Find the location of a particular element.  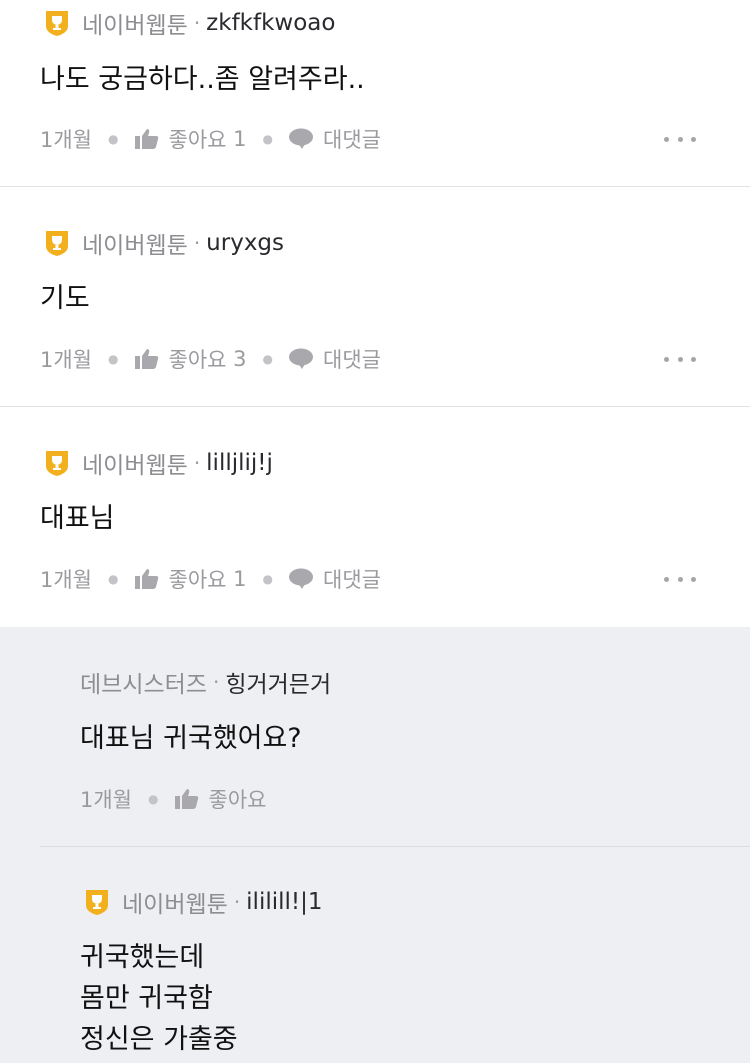

comment-author: 네이버웹툰 · lilljlij!j is located at coordinates (158, 463).